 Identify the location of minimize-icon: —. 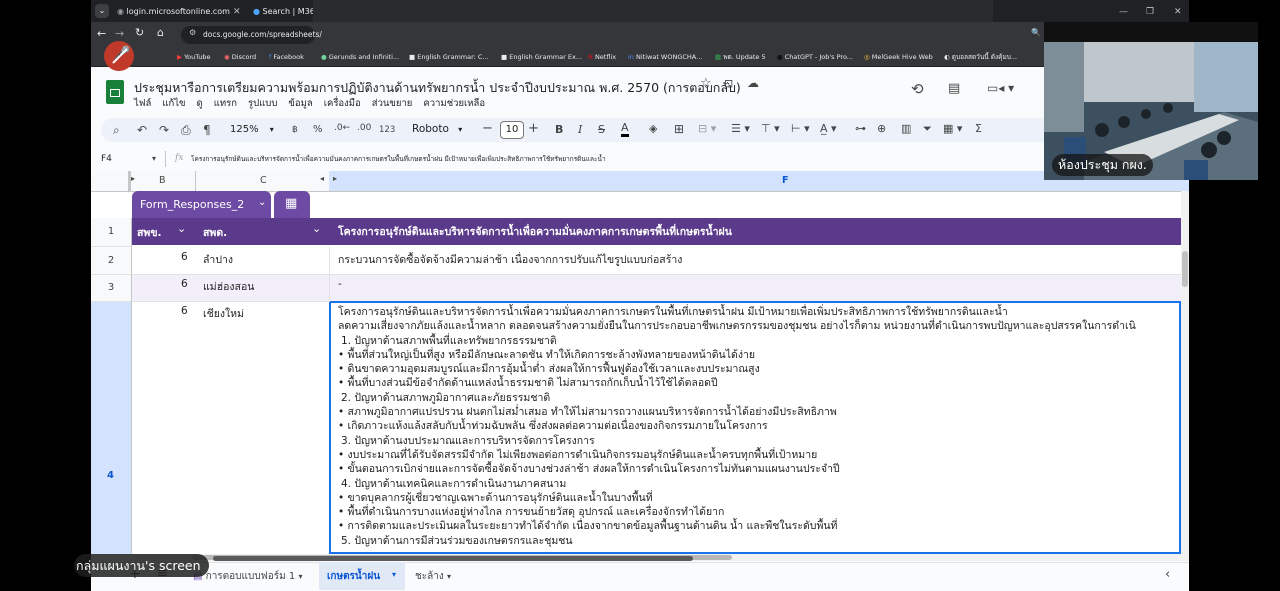
(1123, 12).